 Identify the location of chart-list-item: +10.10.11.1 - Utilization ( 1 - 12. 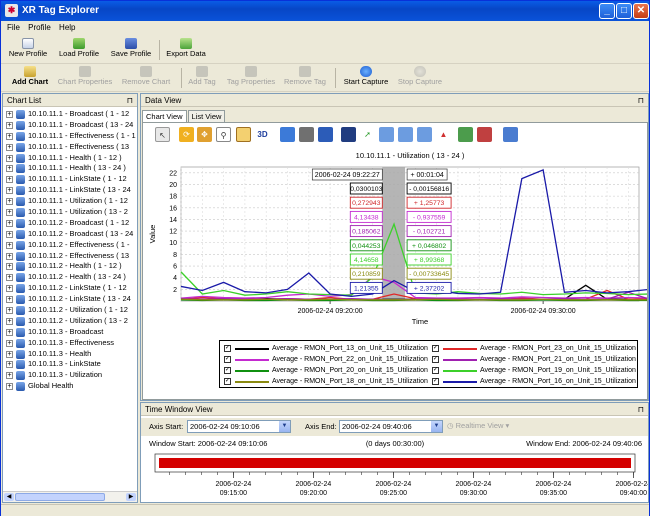
(70, 201).